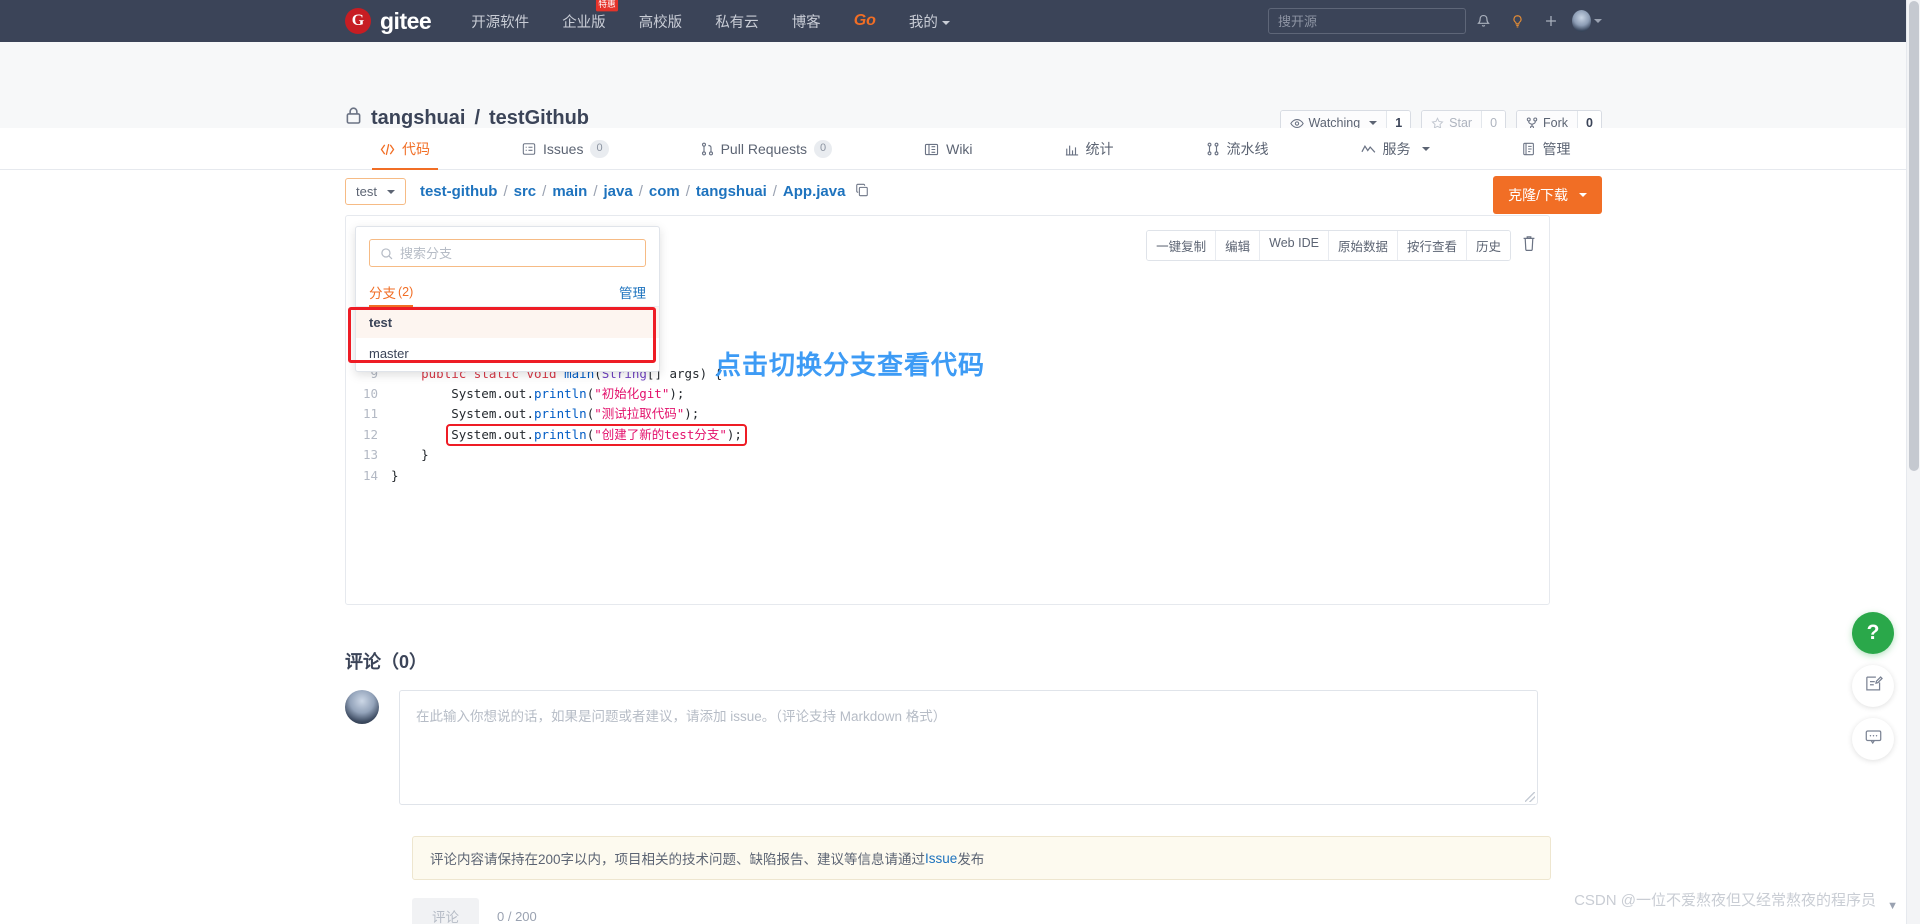 Image resolution: width=1920 pixels, height=924 pixels. I want to click on watermark-text: CSDN @一位不爱熬夜但又经常熬夜的程序员, so click(1725, 900).